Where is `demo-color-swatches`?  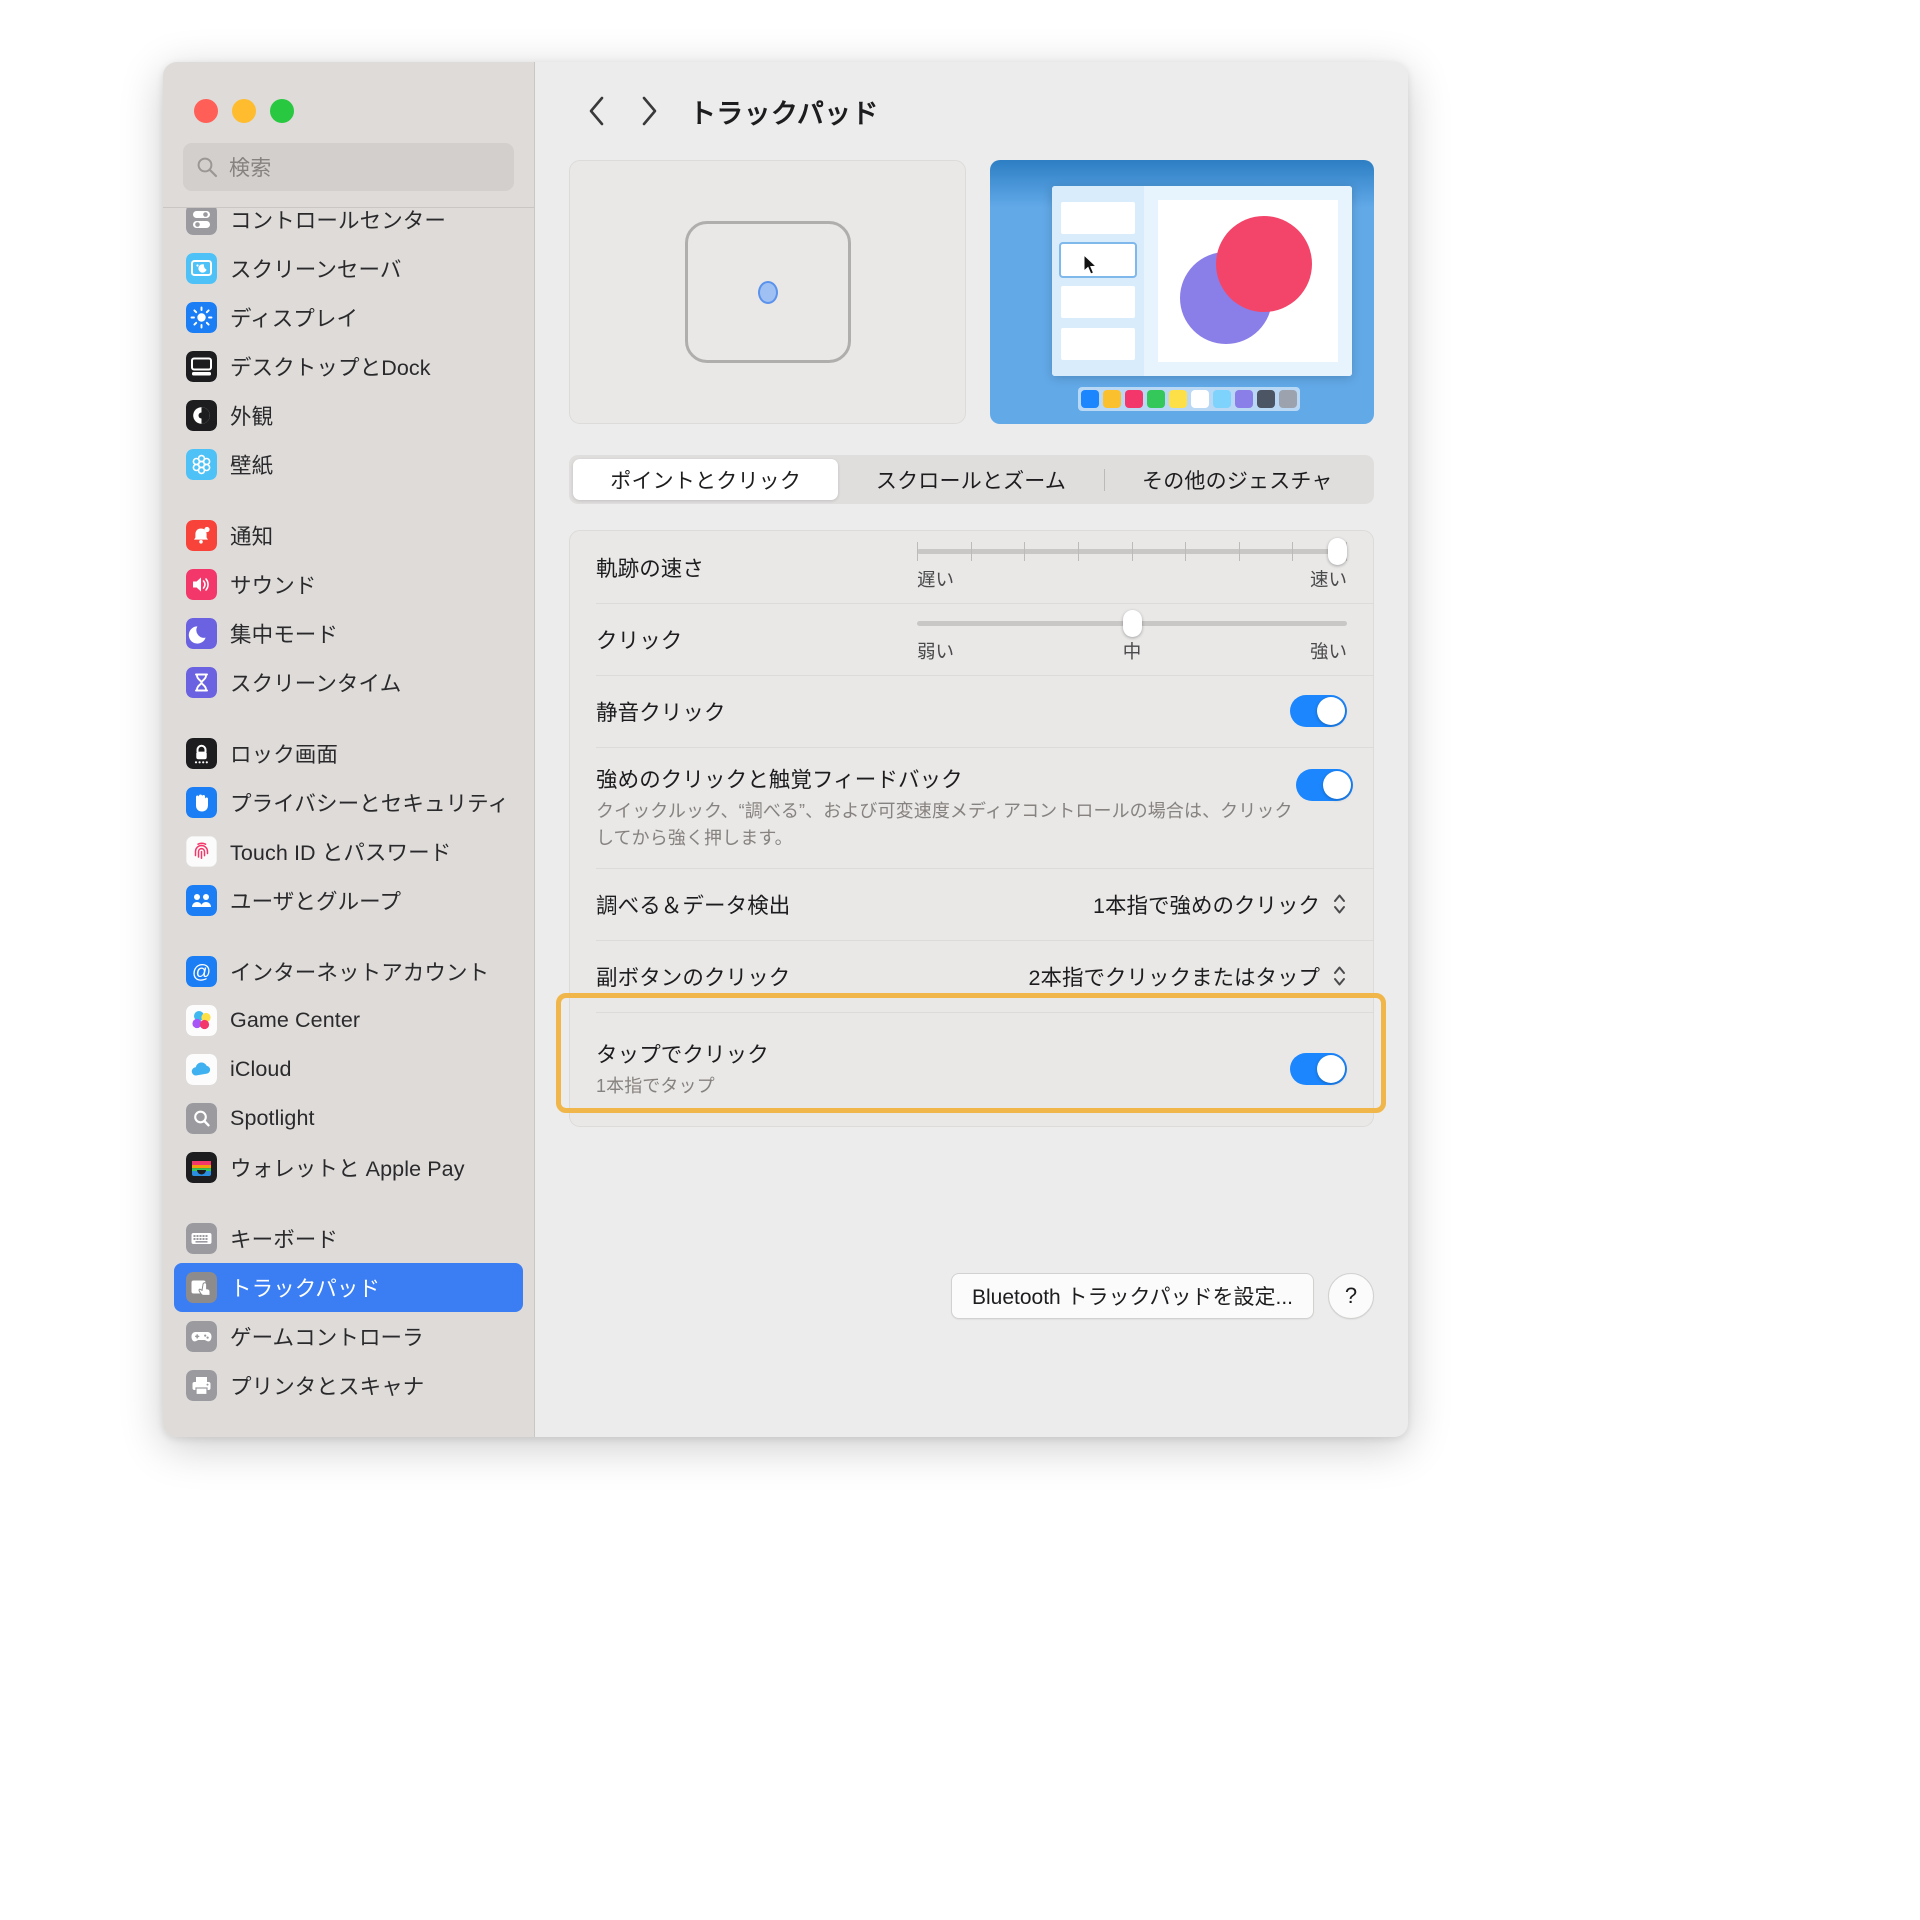 demo-color-swatches is located at coordinates (1189, 399).